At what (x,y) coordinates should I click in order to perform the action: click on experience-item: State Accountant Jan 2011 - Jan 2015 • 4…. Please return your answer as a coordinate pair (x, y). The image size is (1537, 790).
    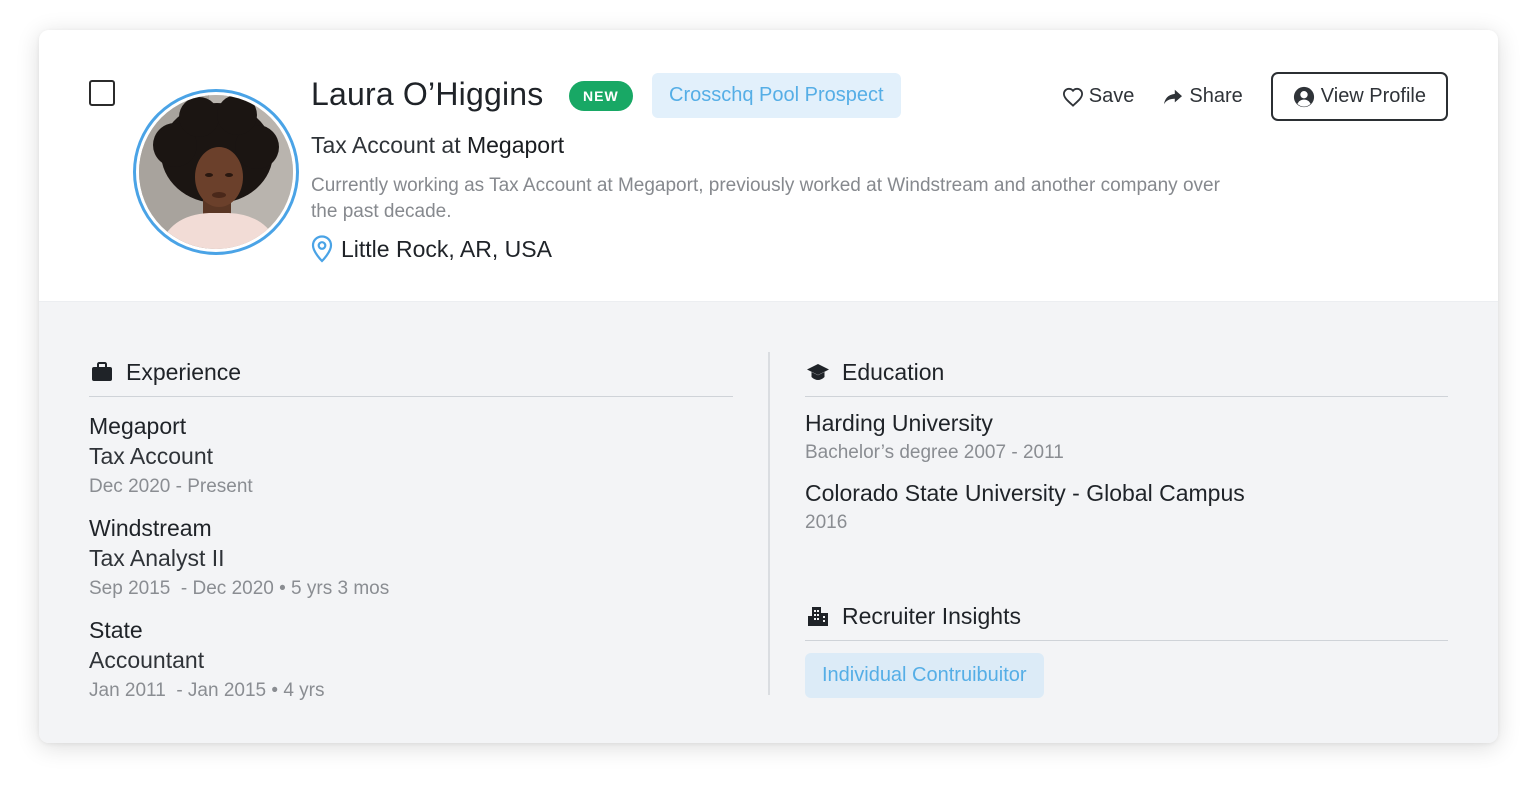
    Looking at the image, I should click on (411, 660).